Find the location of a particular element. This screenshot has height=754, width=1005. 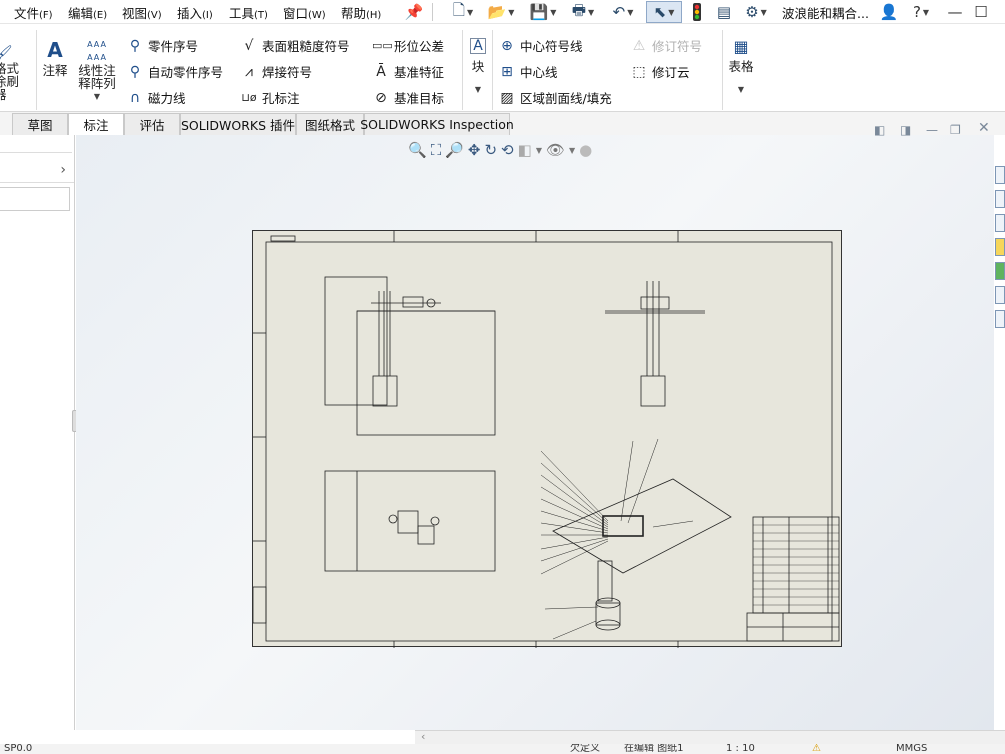

menu-window: 窗口(W) is located at coordinates (304, 12).